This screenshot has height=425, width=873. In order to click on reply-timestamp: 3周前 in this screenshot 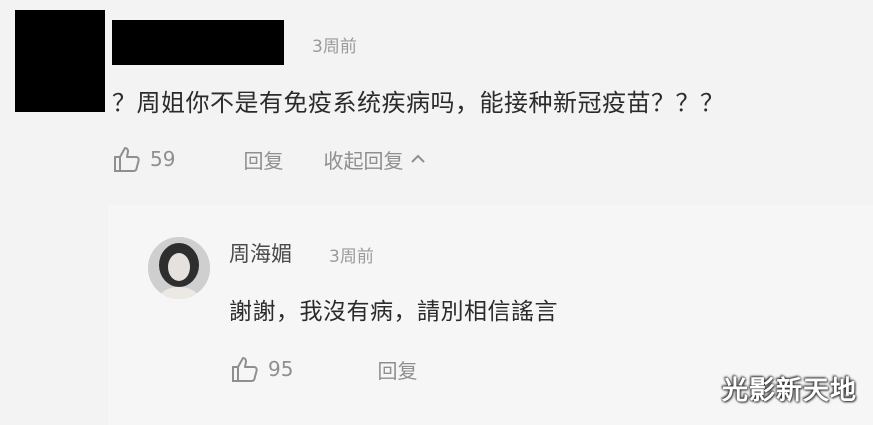, I will do `click(351, 257)`.